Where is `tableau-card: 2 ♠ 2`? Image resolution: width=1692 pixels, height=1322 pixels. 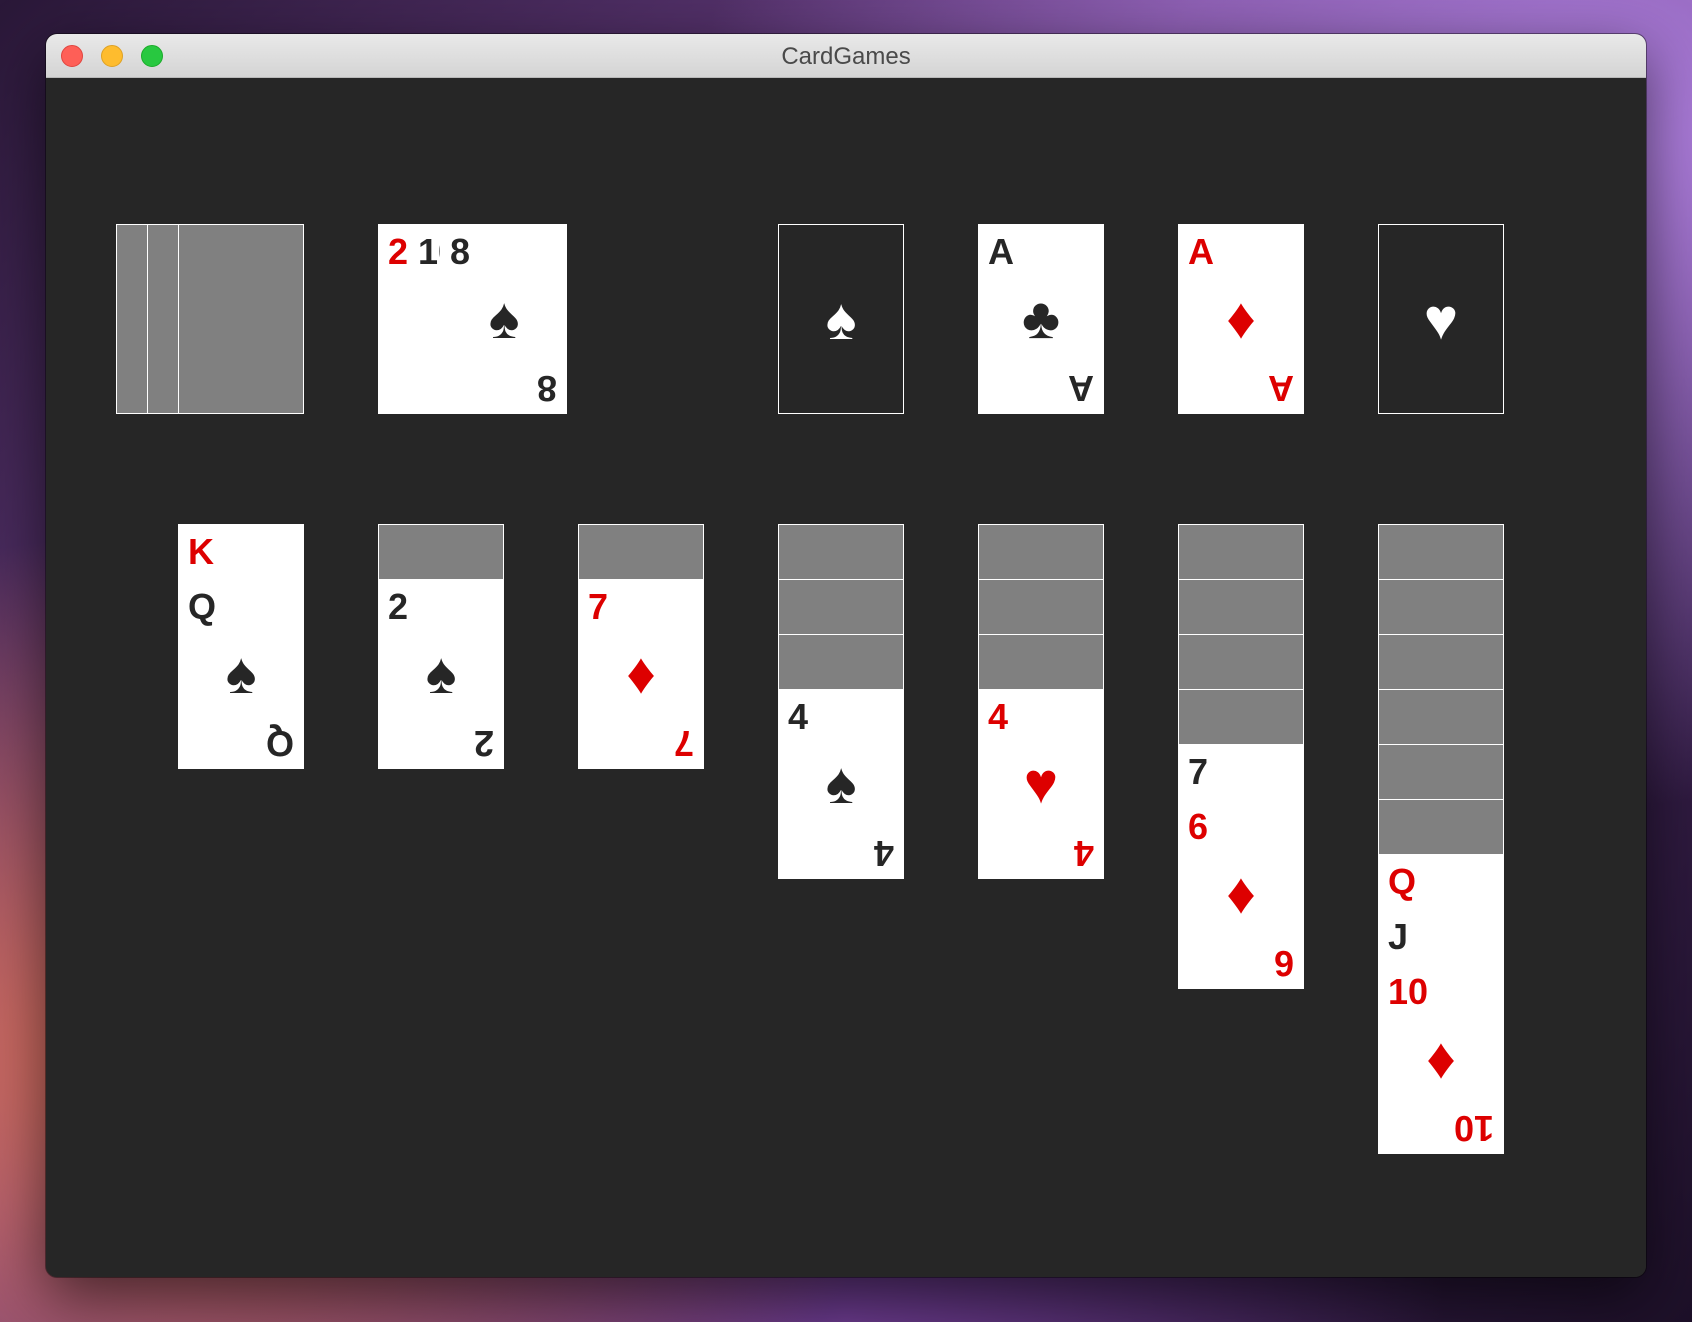
tableau-card: 2 ♠ 2 is located at coordinates (441, 674).